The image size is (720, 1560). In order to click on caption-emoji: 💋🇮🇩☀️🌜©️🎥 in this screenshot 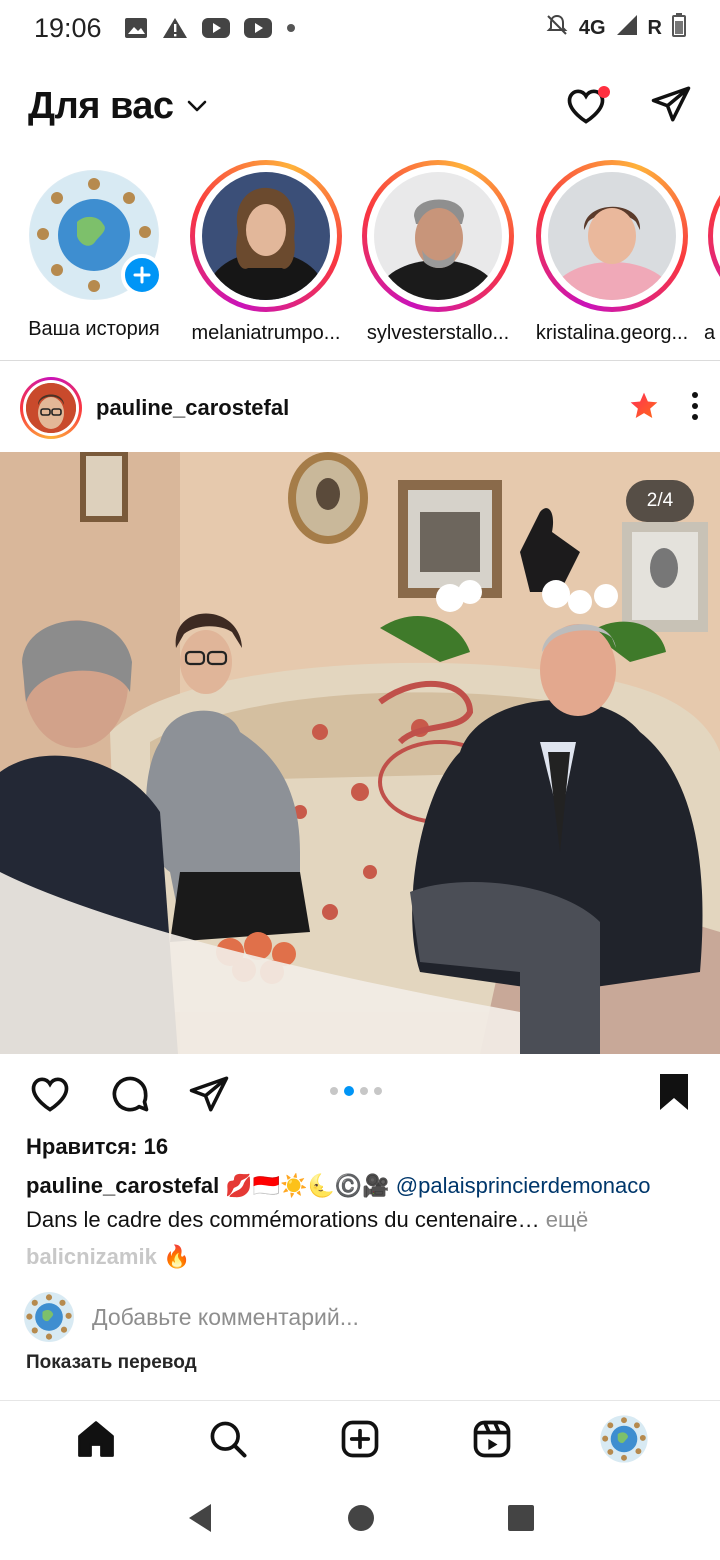, I will do `click(307, 1185)`.